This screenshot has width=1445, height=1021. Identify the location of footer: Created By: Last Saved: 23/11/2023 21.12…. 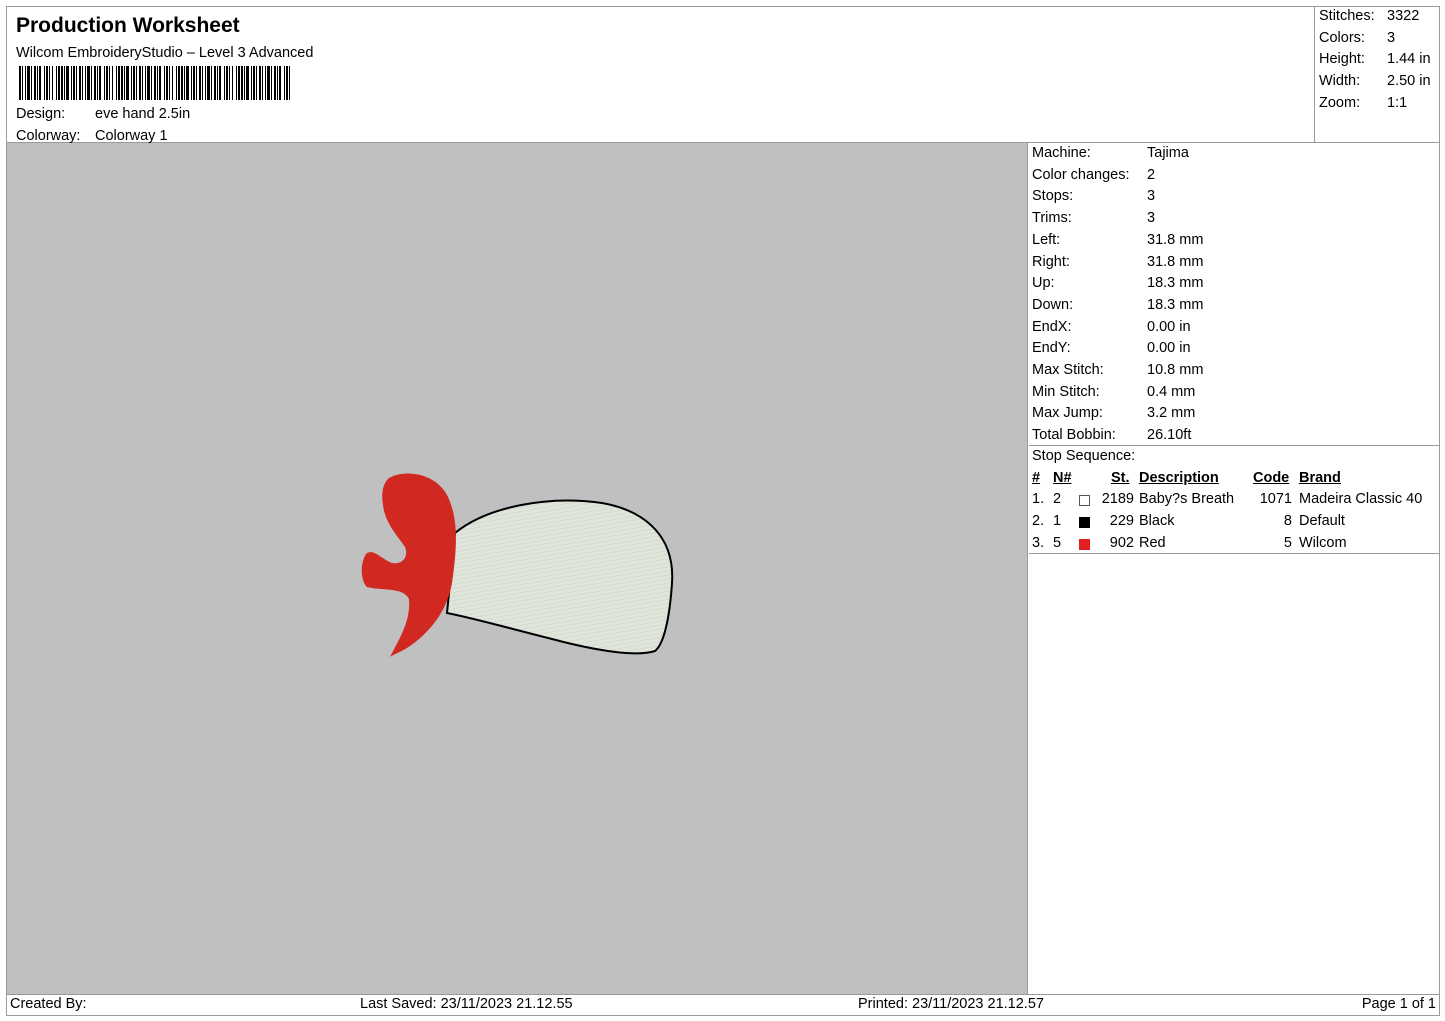
(723, 1004).